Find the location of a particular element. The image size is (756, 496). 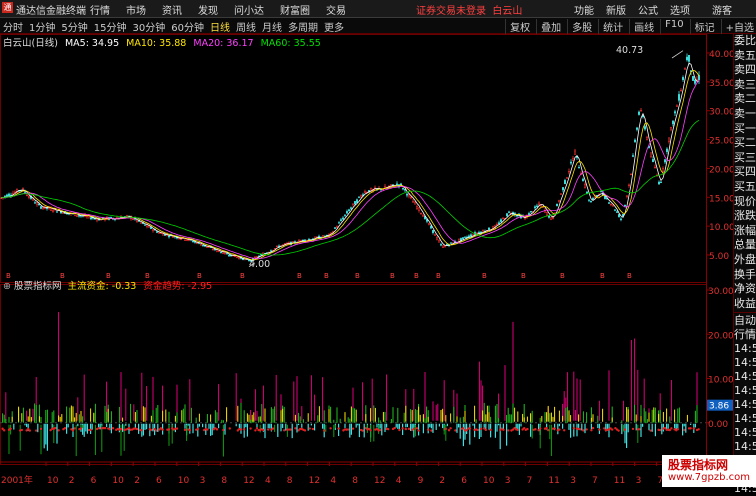

period-tab-9: 多周期 is located at coordinates (303, 26).